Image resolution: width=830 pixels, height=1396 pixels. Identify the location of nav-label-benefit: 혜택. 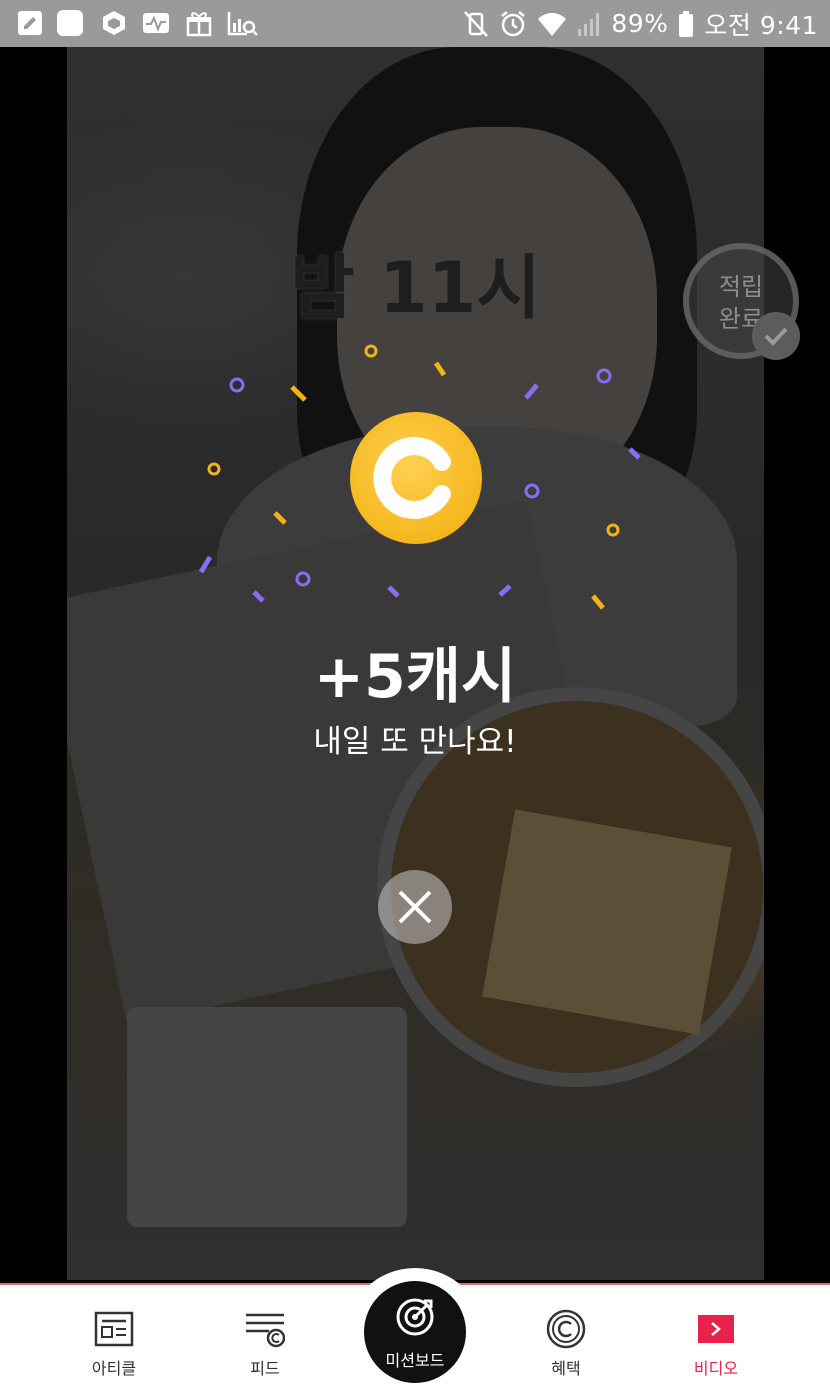
(566, 1368).